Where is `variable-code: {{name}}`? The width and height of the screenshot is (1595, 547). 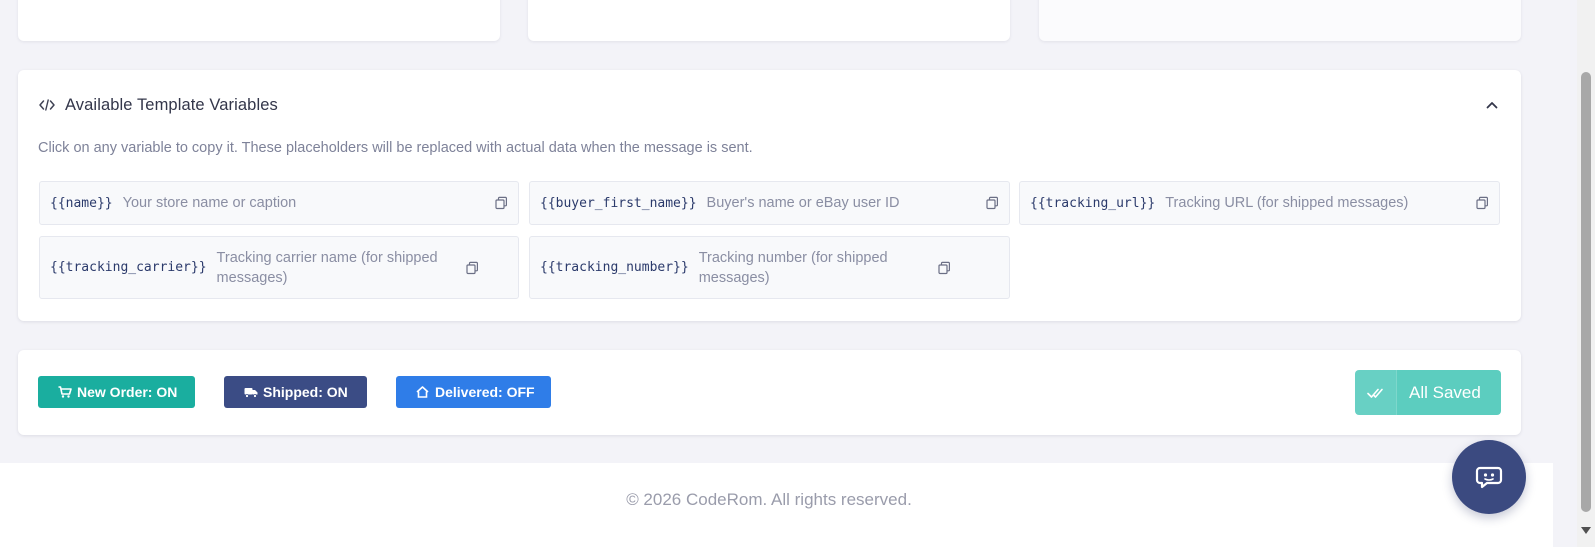 variable-code: {{name}} is located at coordinates (81, 203).